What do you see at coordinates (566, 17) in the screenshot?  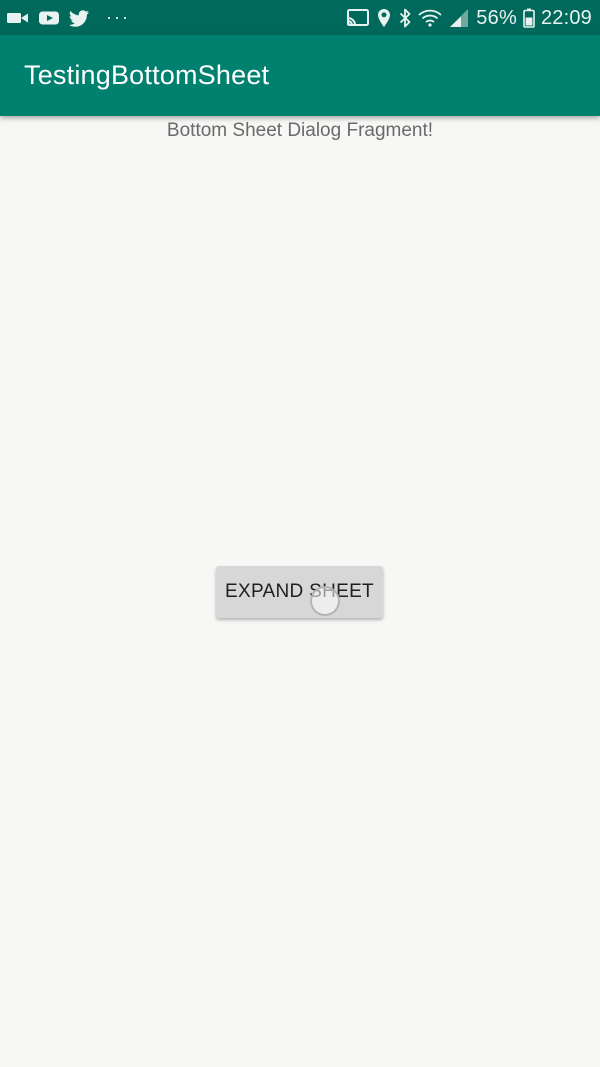 I see `status-time: 22:09` at bounding box center [566, 17].